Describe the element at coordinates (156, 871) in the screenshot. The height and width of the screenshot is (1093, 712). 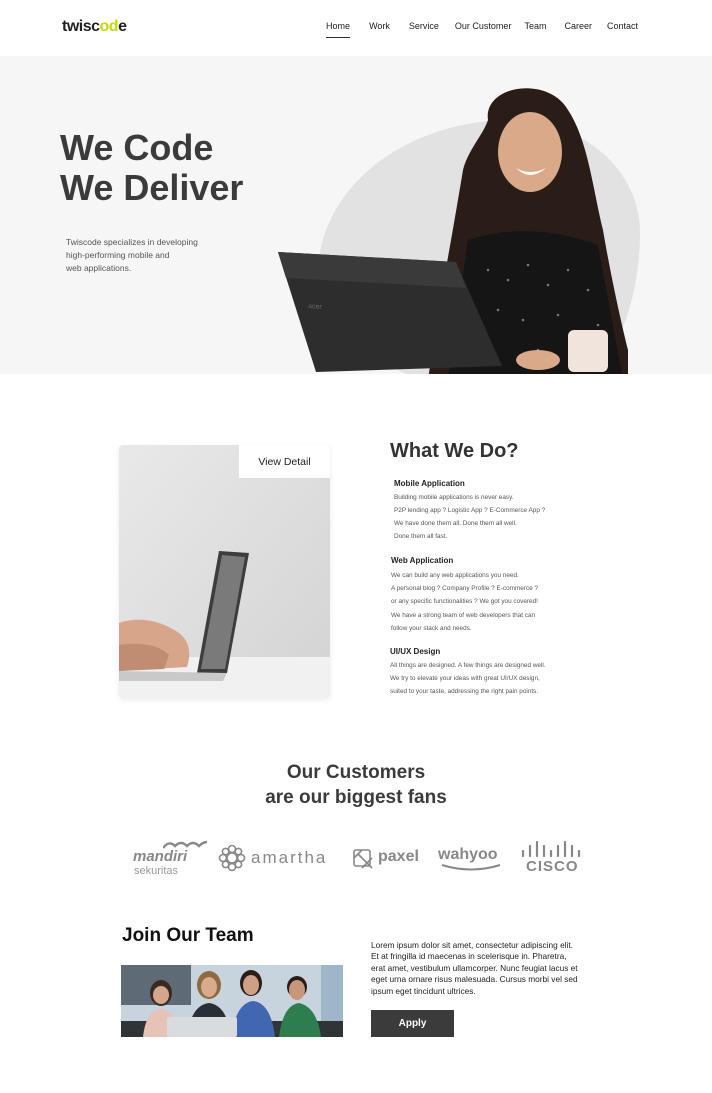
I see `sekuritas-text: sekuritas` at that location.